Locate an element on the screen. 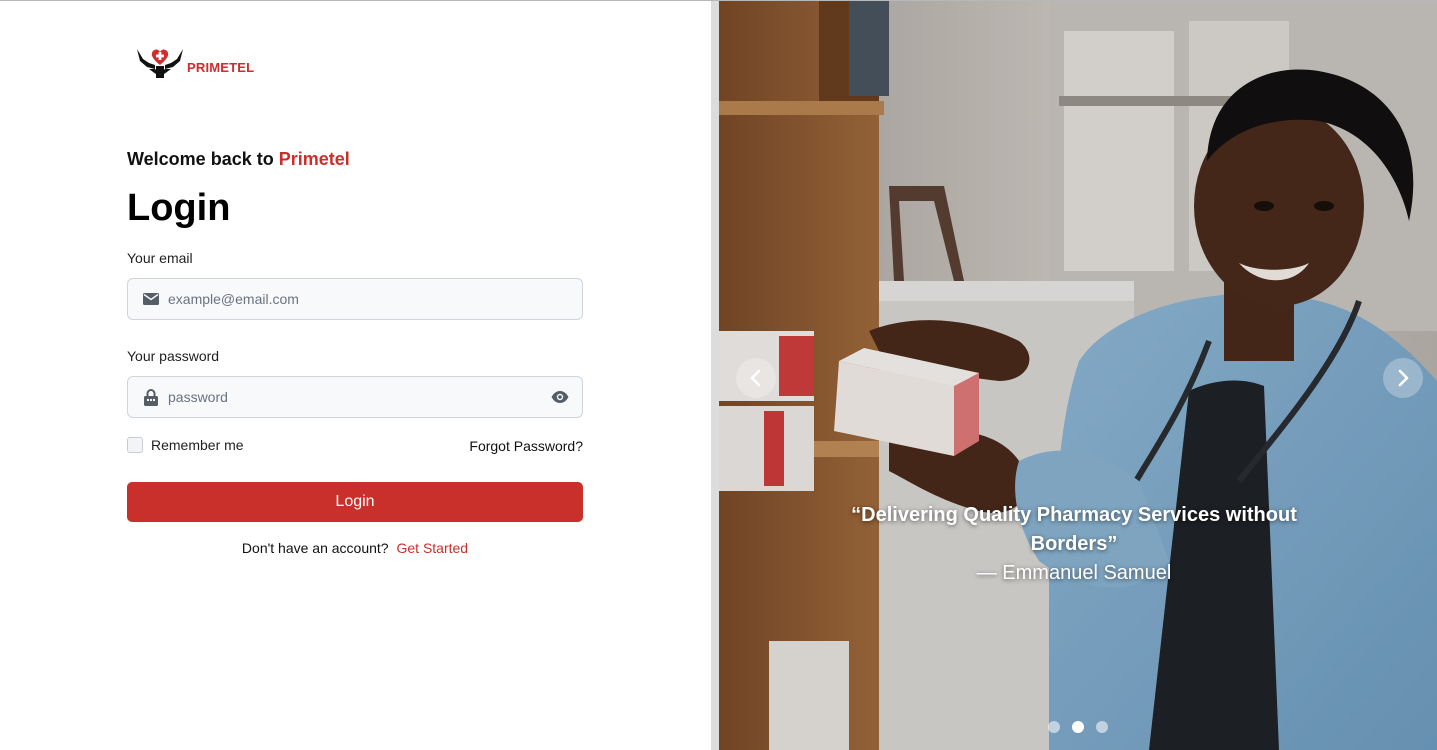  logo-text: PRIMETEL is located at coordinates (221, 67).